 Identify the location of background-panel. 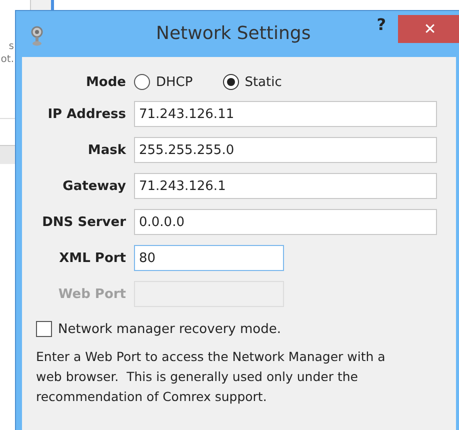
(8, 154).